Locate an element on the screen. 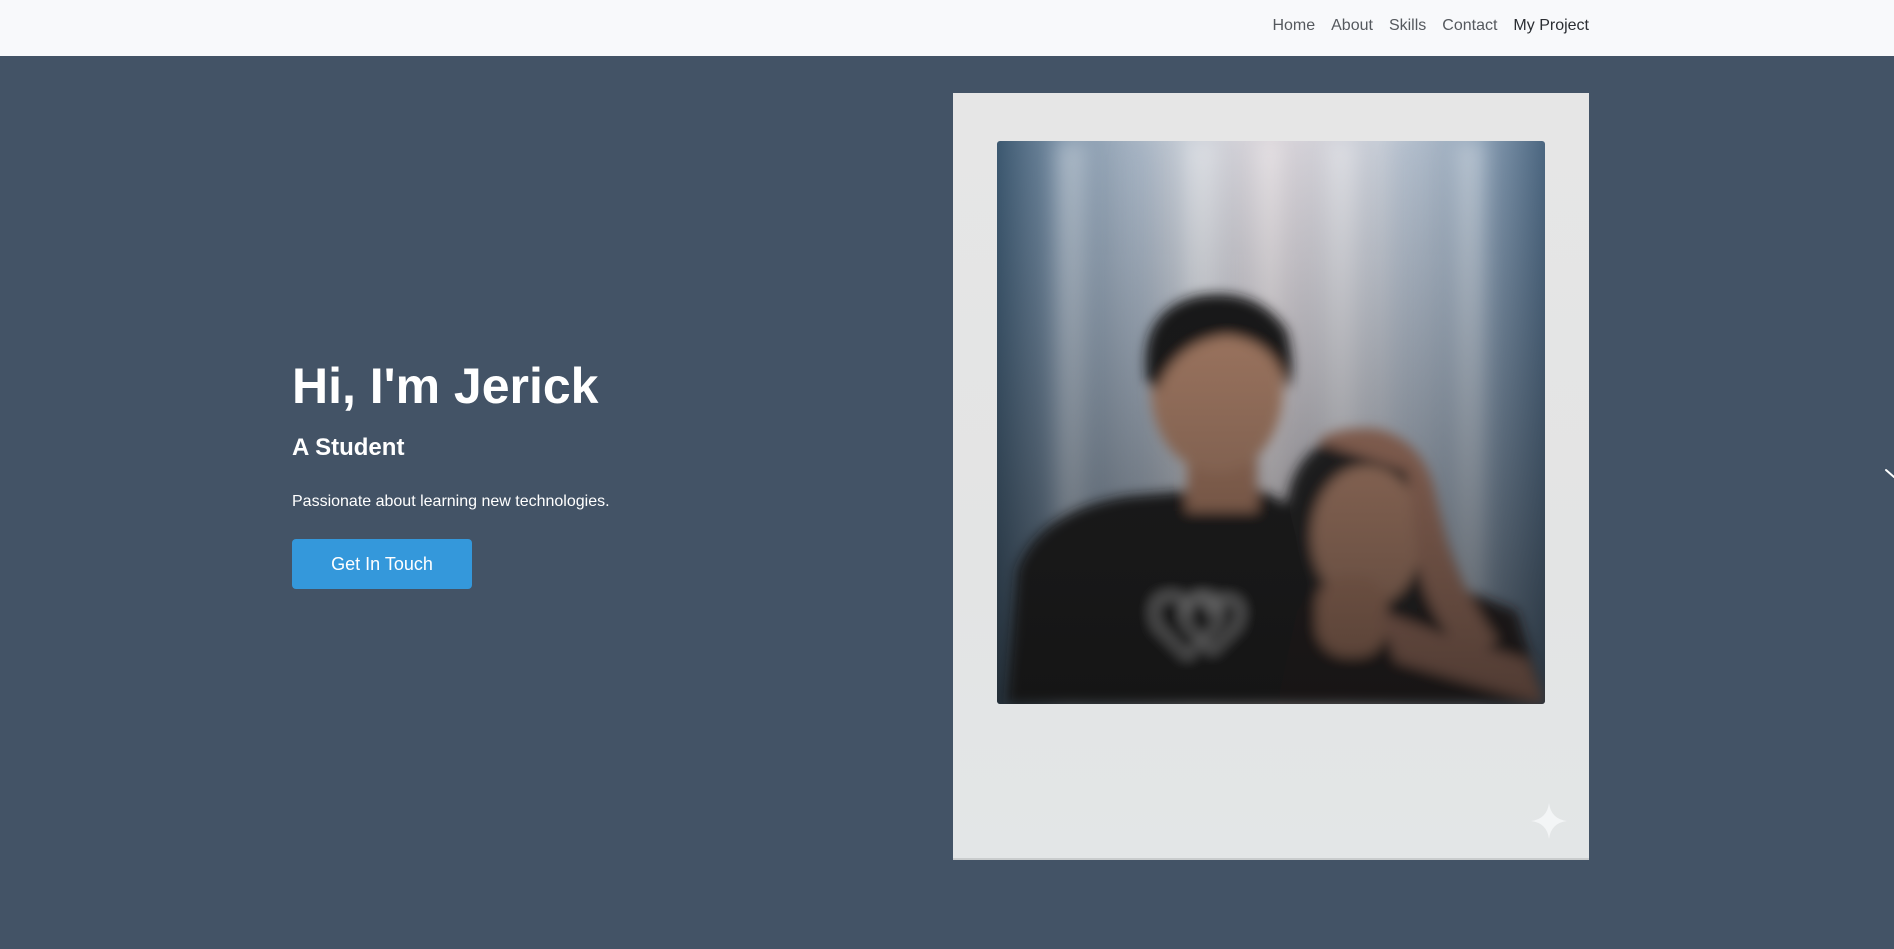  nav-link-skills: Skills is located at coordinates (1407, 25).